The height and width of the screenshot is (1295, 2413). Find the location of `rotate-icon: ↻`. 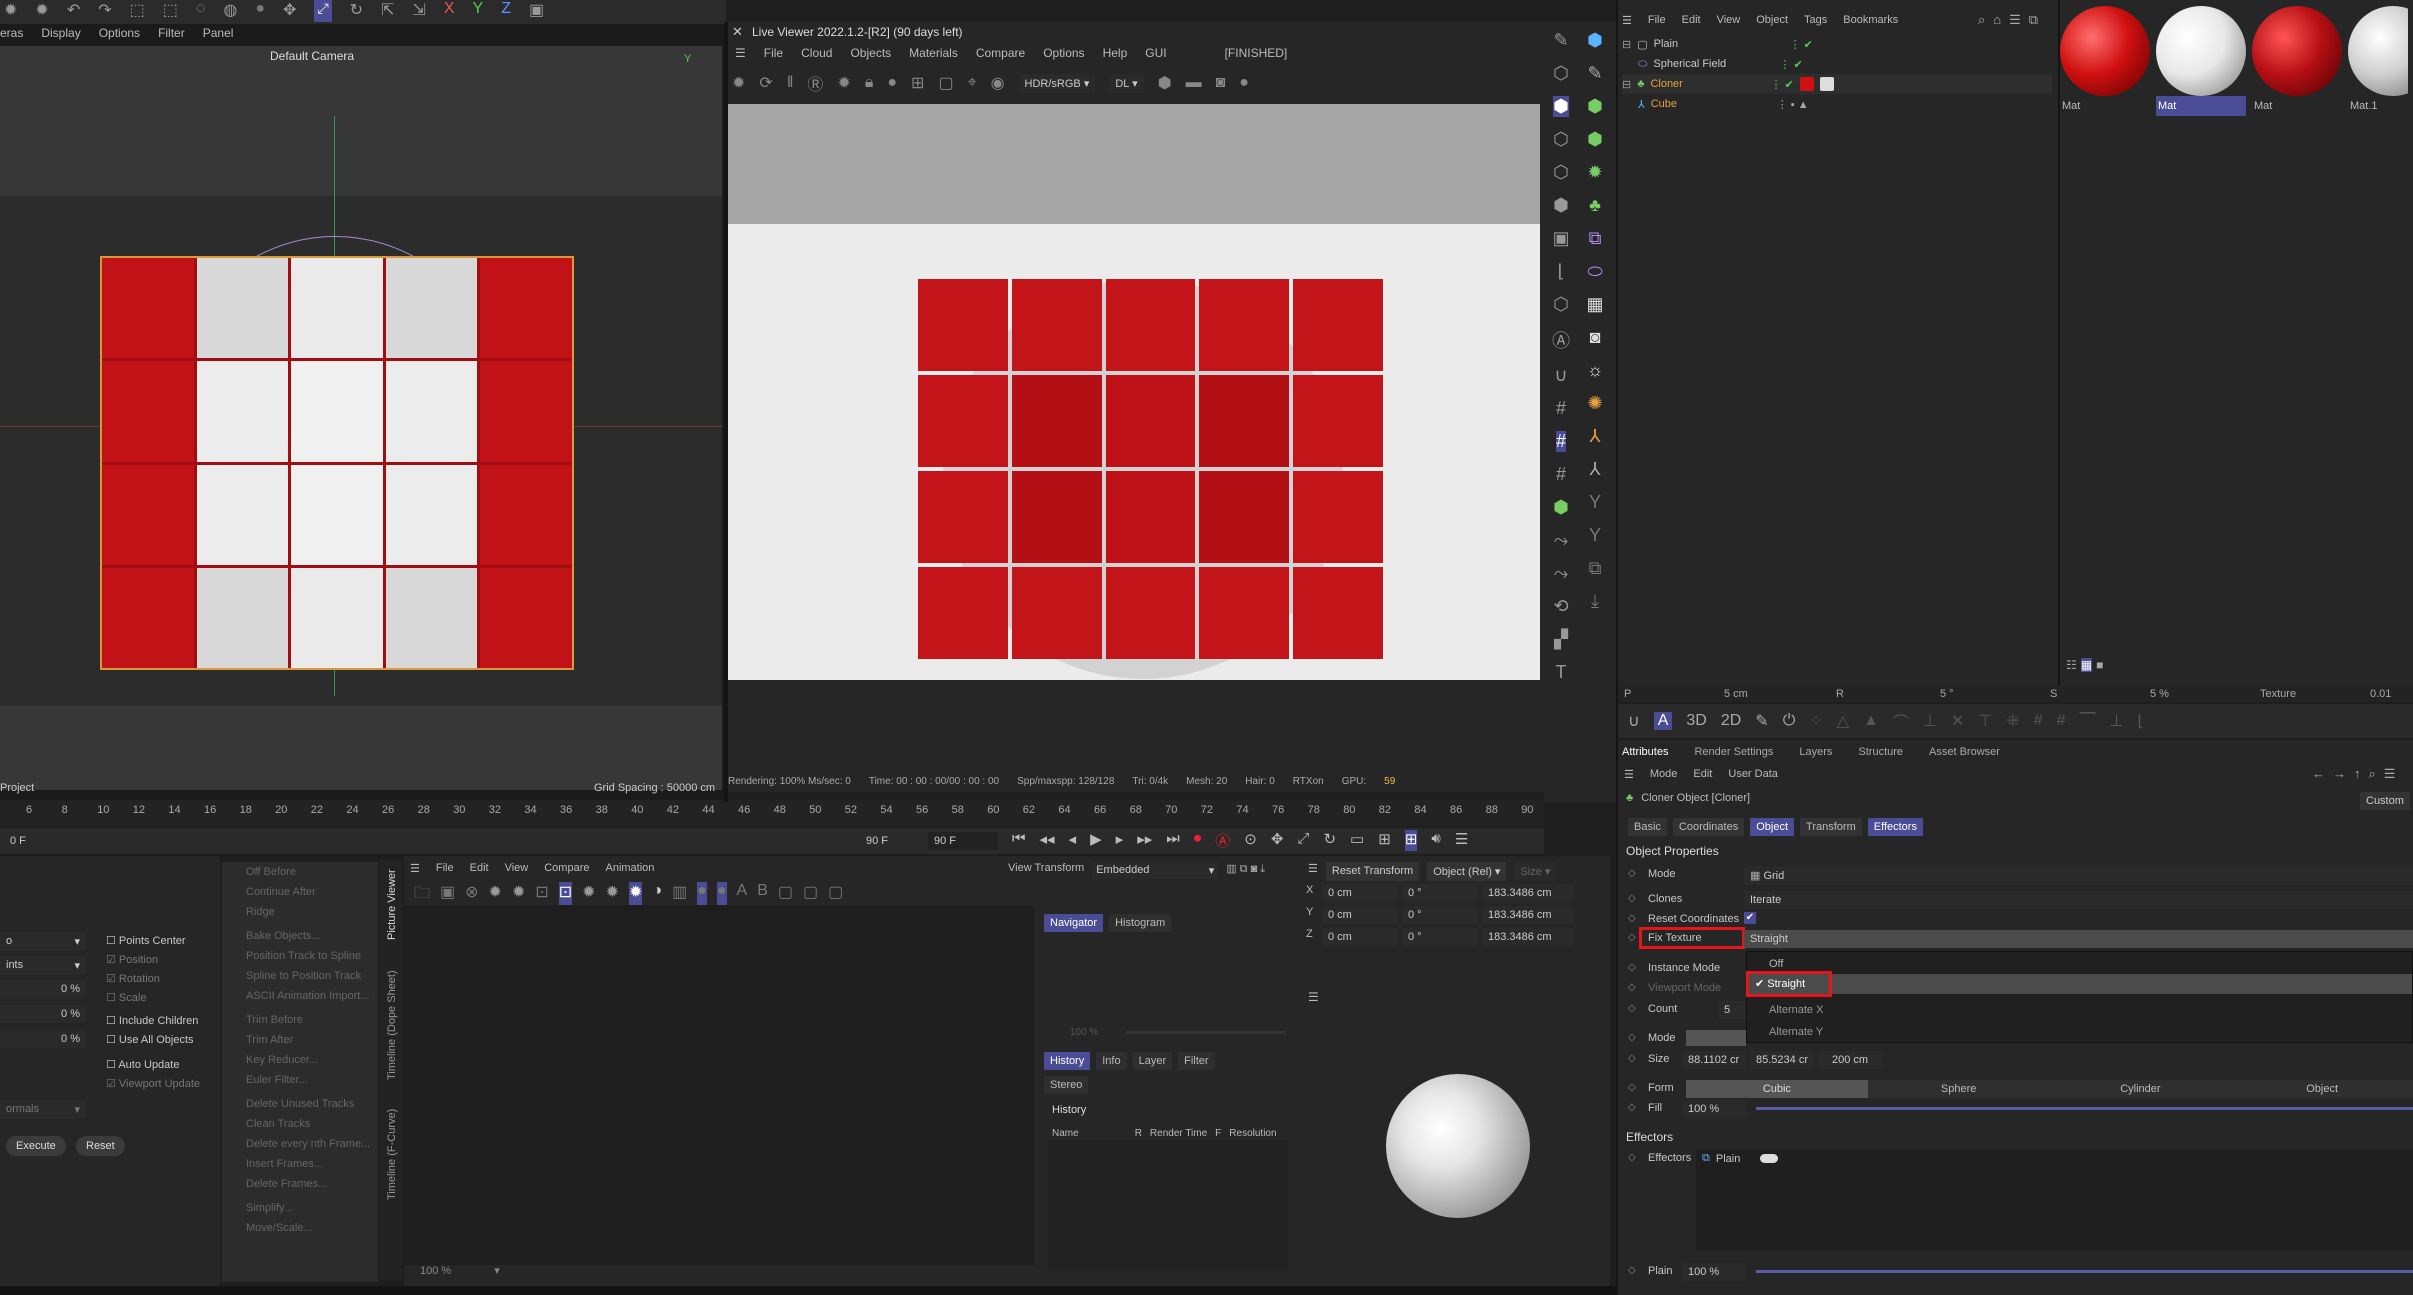

rotate-icon: ↻ is located at coordinates (356, 11).